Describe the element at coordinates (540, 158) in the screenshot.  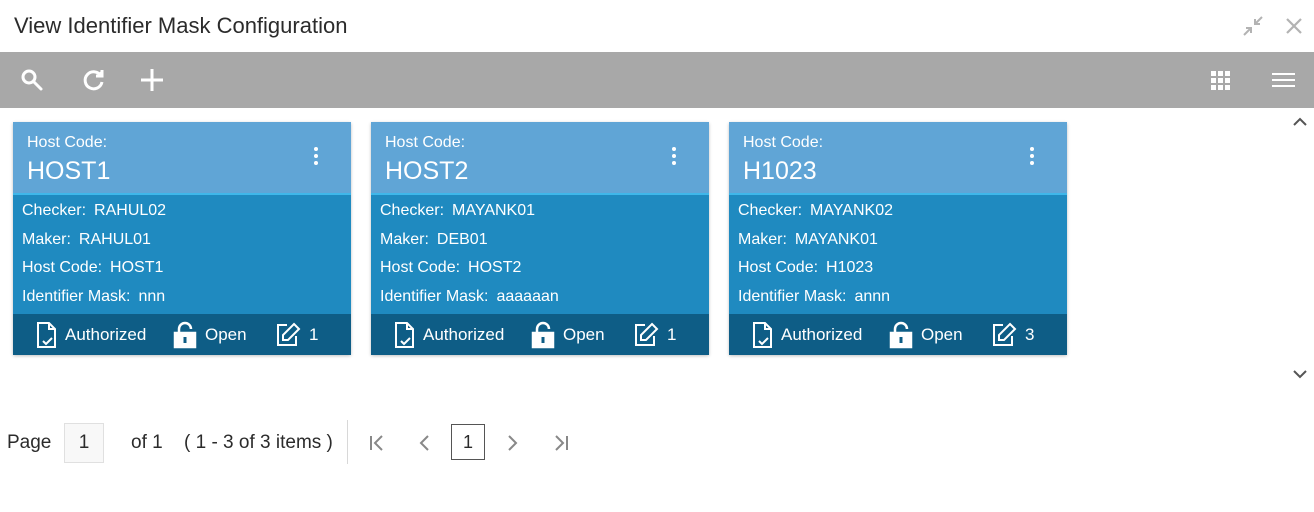
I see `card-header: Host Code: HOST2` at that location.